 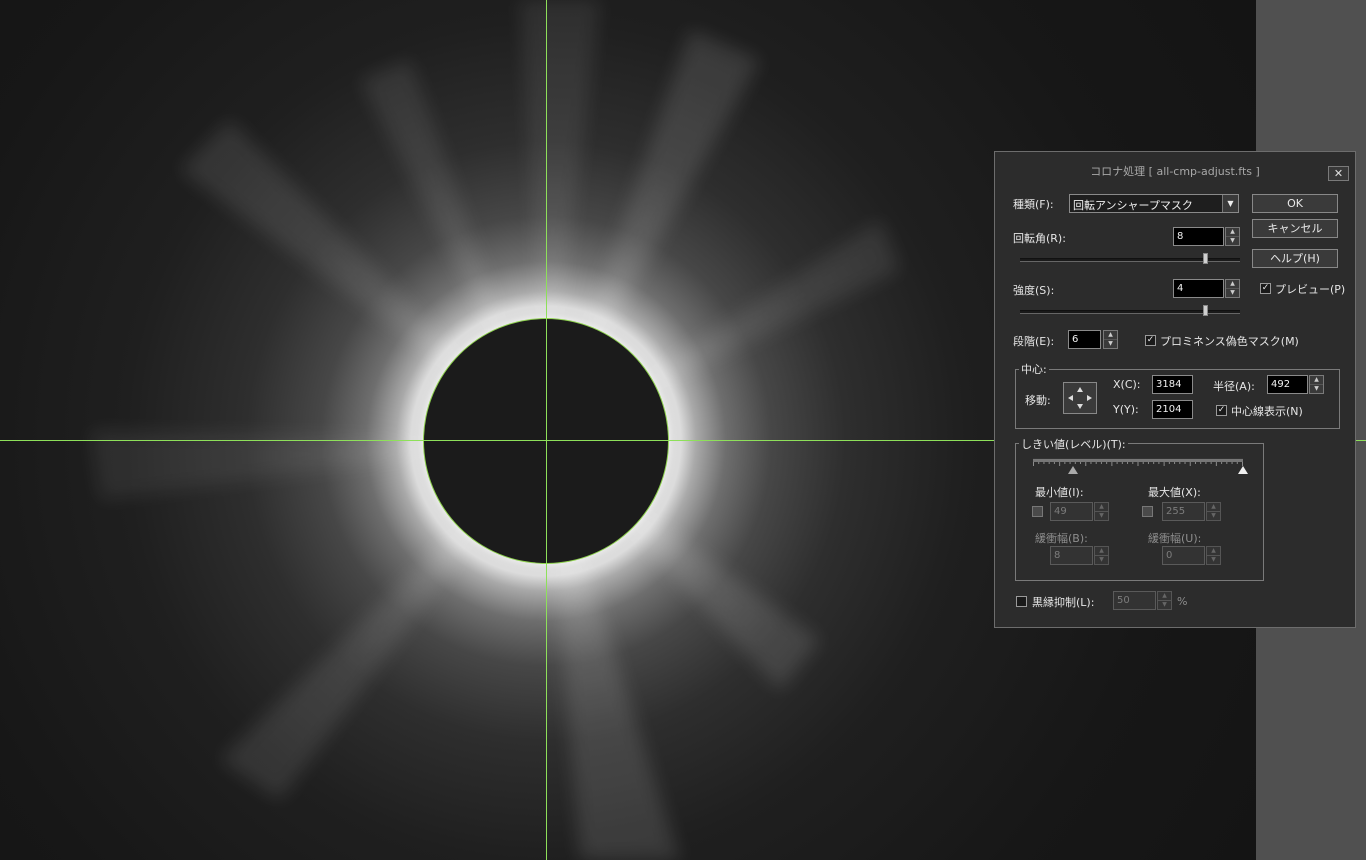 What do you see at coordinates (1295, 203) in the screenshot?
I see `ok-button: OK` at bounding box center [1295, 203].